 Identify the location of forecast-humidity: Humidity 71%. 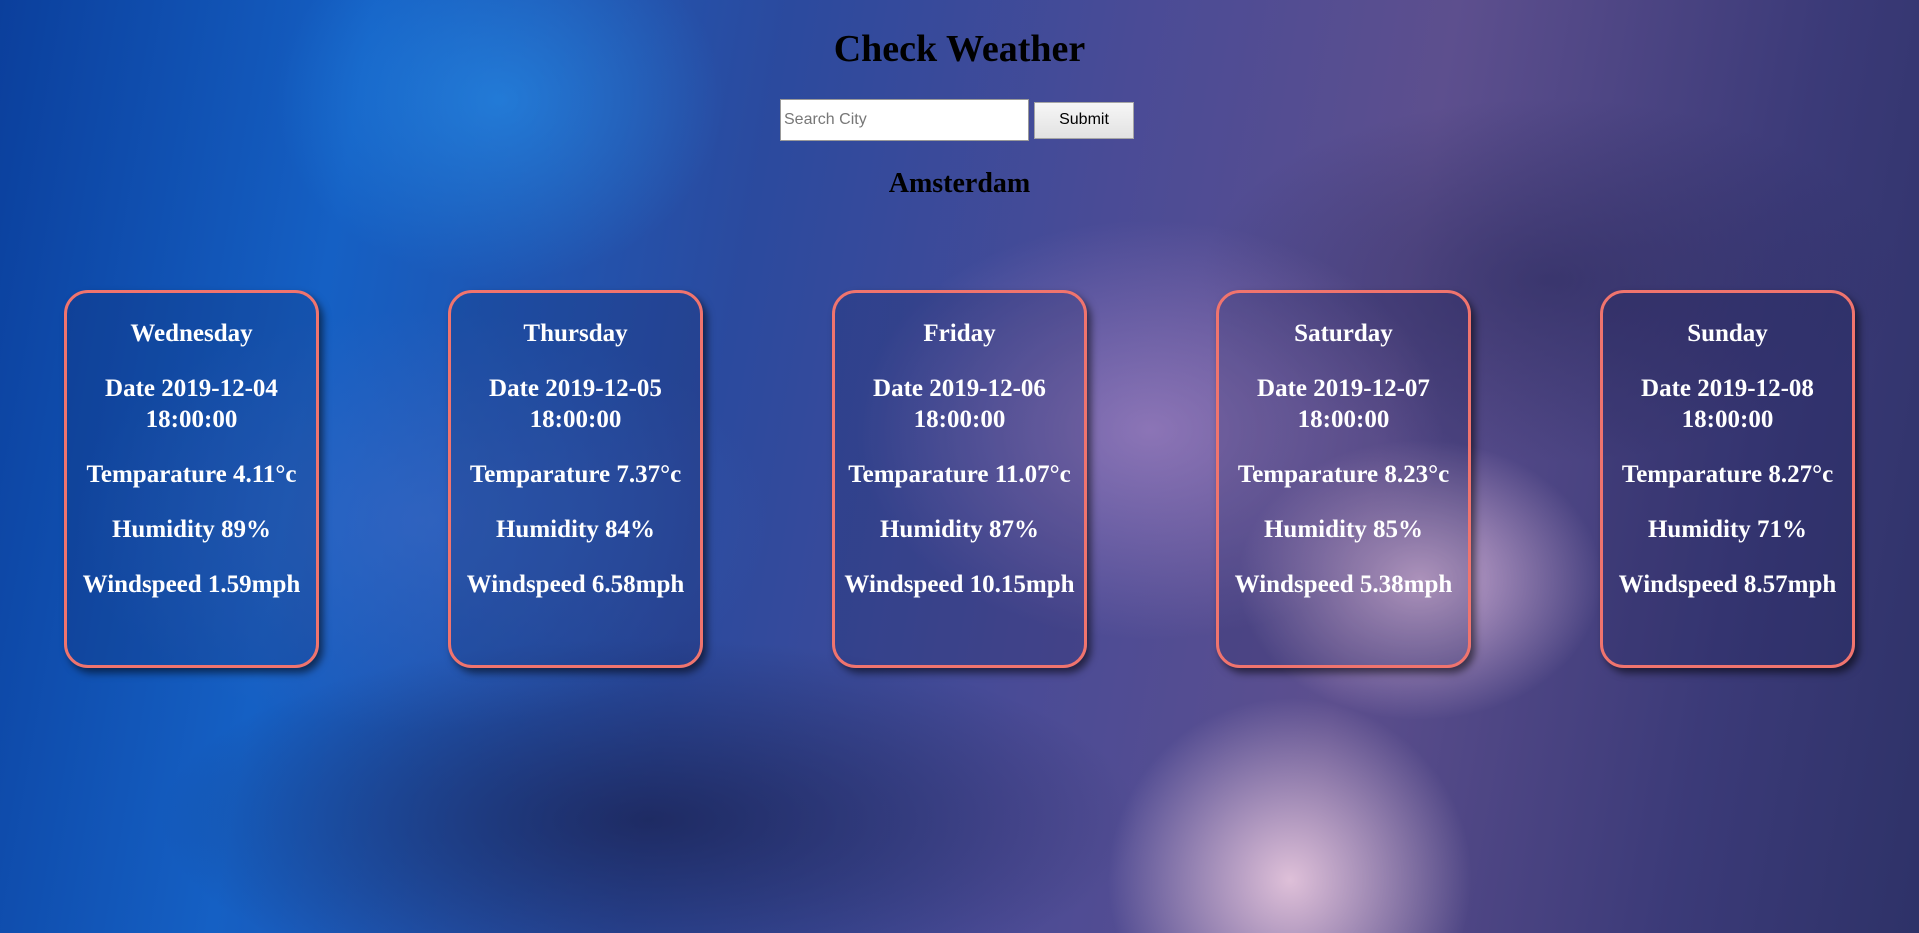
(1727, 529).